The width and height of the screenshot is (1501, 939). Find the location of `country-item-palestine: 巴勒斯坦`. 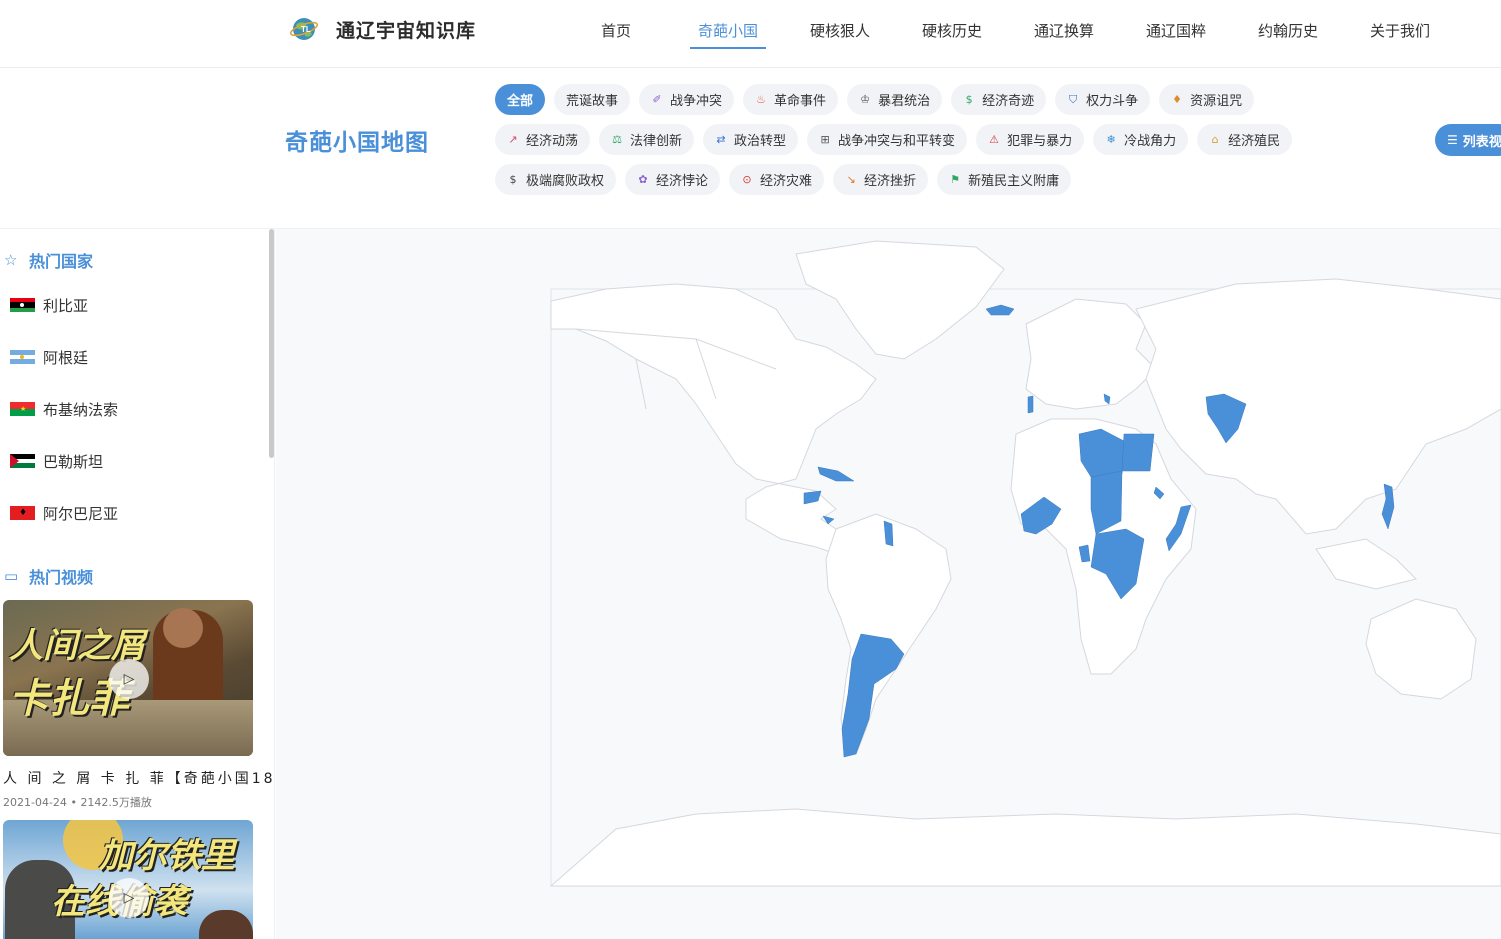

country-item-palestine: 巴勒斯坦 is located at coordinates (56, 461).